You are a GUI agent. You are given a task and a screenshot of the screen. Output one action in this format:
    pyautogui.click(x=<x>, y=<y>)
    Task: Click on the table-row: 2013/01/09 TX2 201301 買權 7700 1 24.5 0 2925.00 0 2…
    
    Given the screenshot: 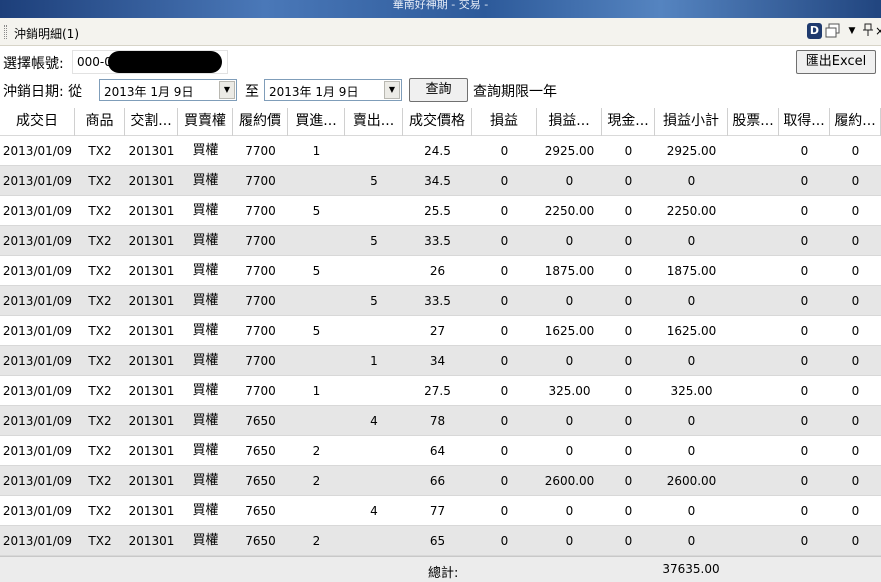 What is the action you would take?
    pyautogui.click(x=440, y=151)
    